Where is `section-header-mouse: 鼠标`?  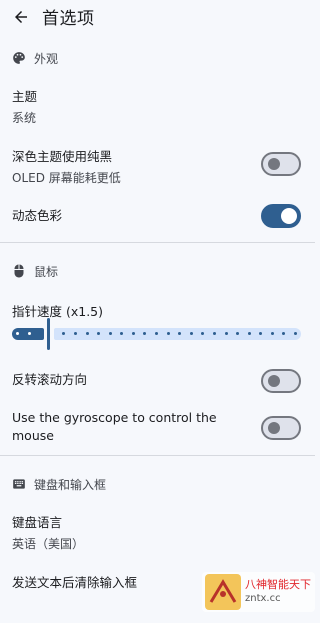 section-header-mouse: 鼠标 is located at coordinates (157, 271).